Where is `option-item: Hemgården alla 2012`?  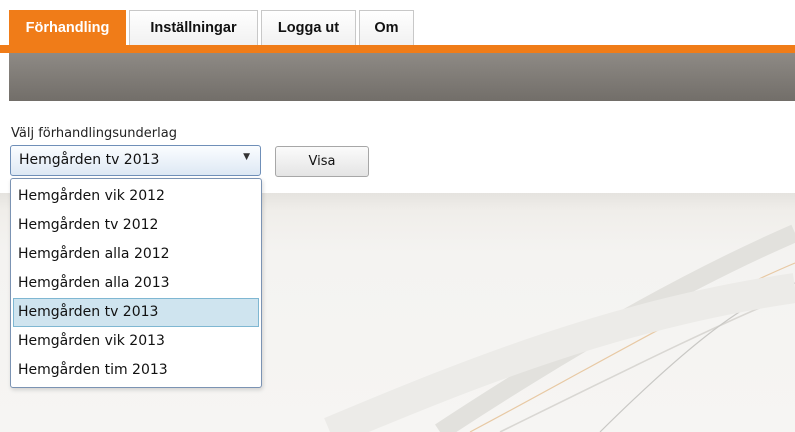 option-item: Hemgården alla 2012 is located at coordinates (136, 254).